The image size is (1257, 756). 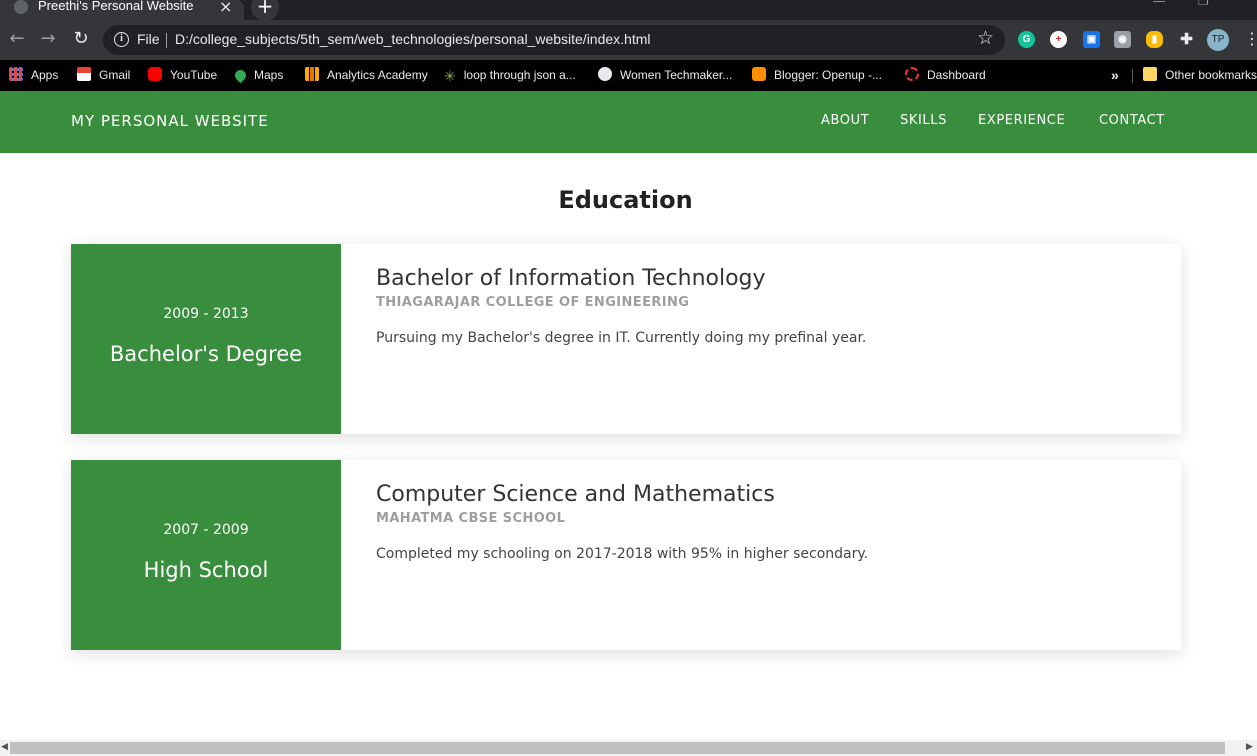 I want to click on bookmarks-divider, so click(x=1132, y=76).